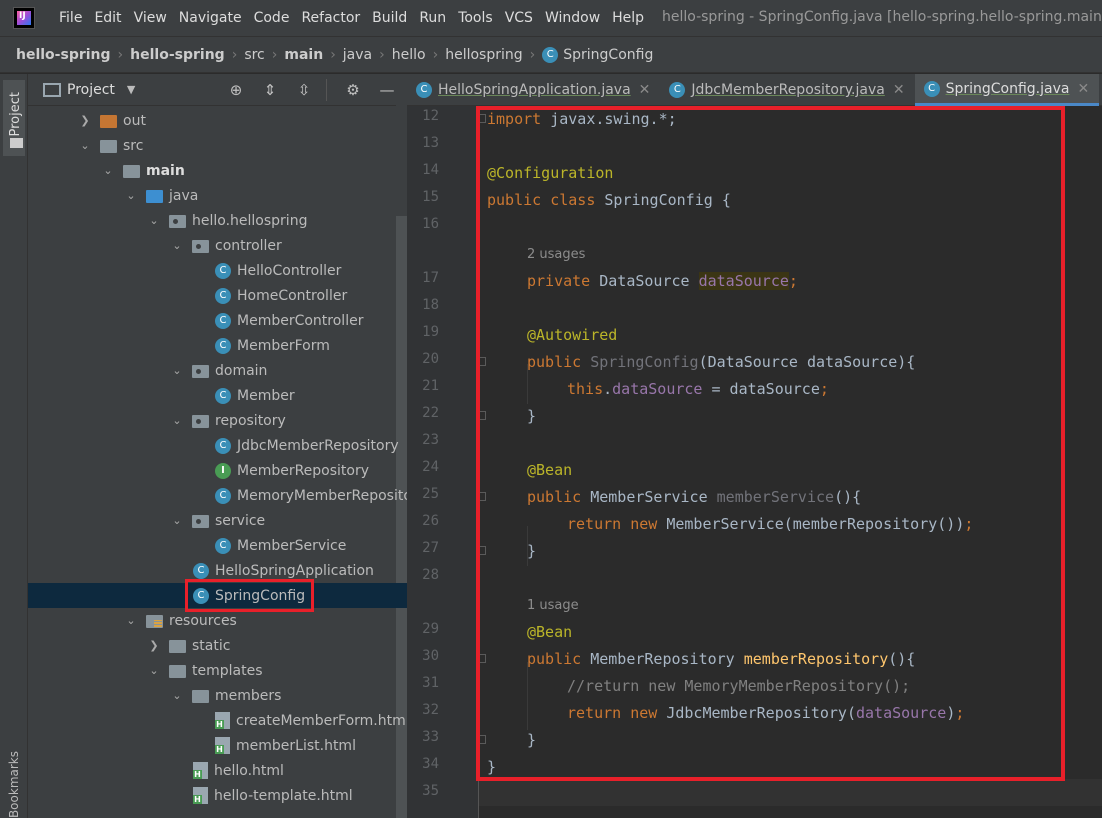 The image size is (1102, 818). Describe the element at coordinates (296, 745) in the screenshot. I see `tree-item-label: memberList.html` at that location.